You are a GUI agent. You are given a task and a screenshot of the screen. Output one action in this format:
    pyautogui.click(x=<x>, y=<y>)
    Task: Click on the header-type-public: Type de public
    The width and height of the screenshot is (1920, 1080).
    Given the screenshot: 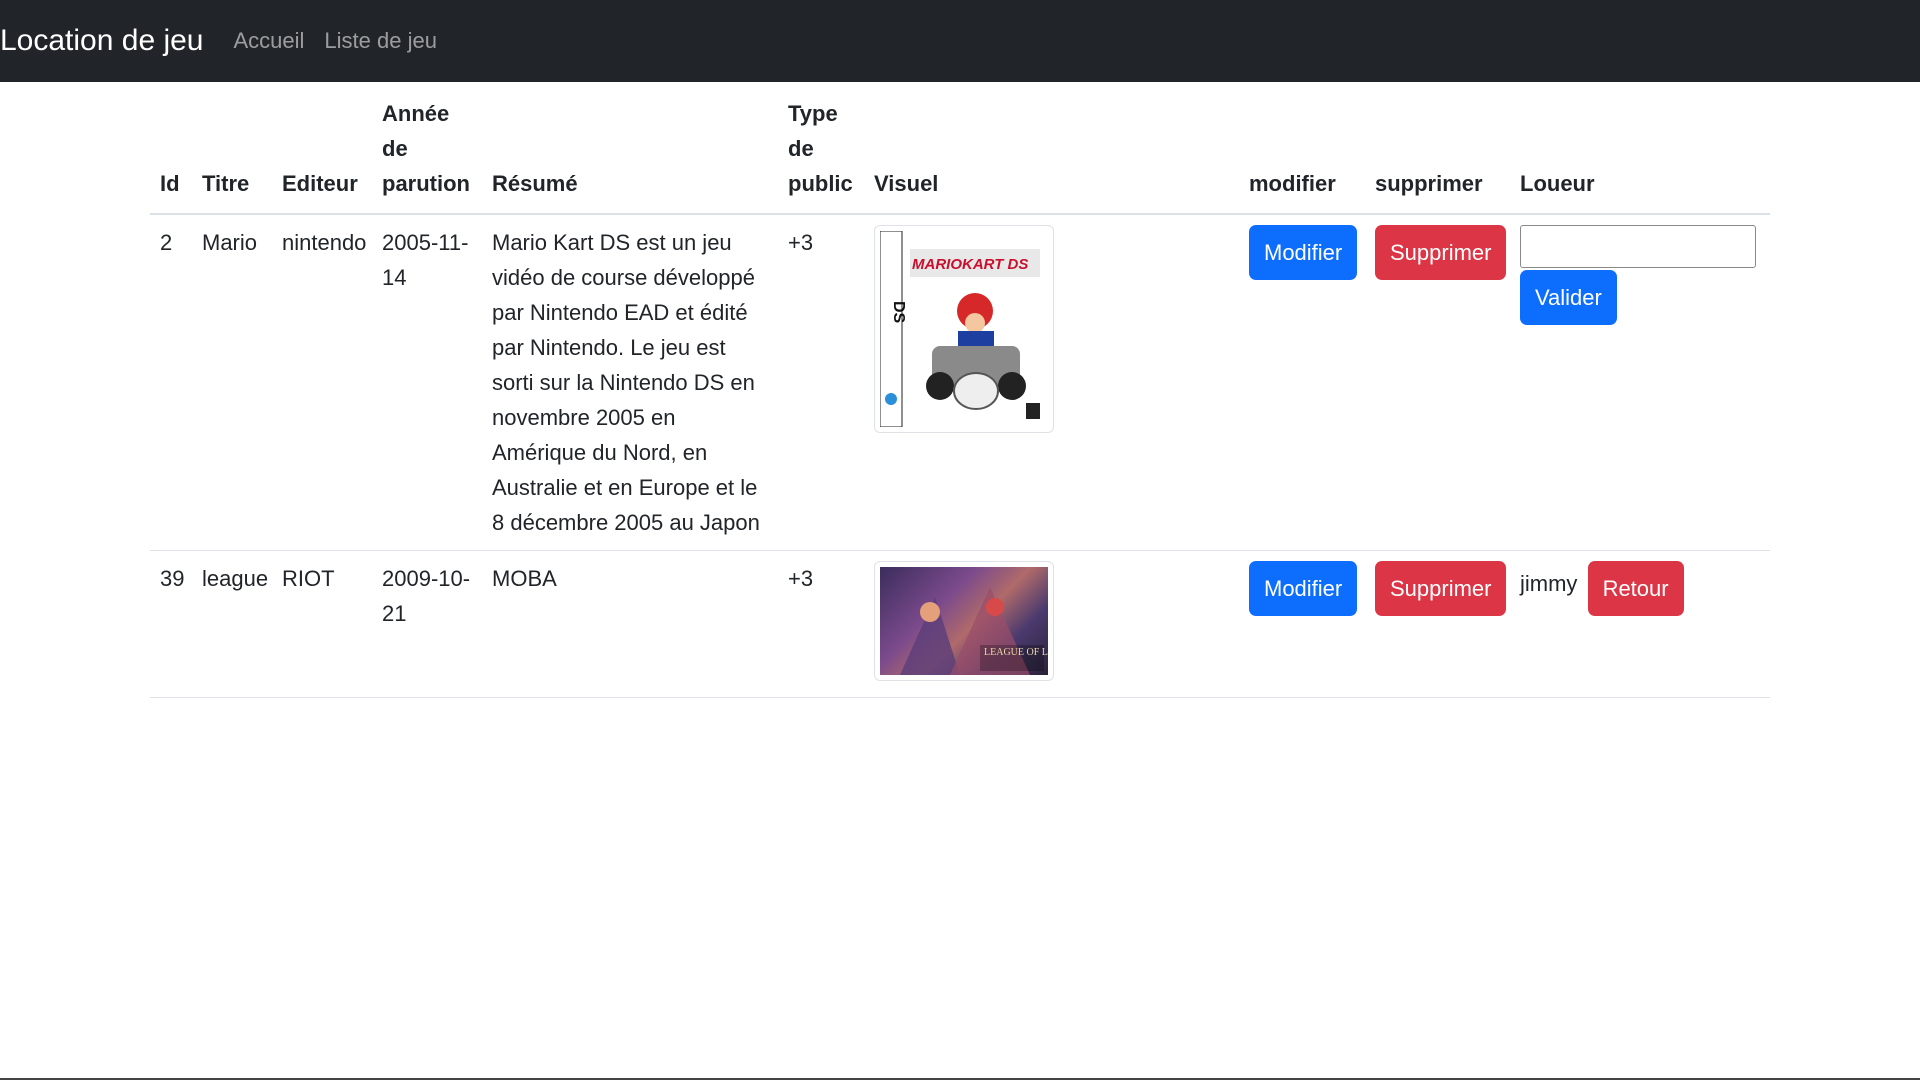 What is the action you would take?
    pyautogui.click(x=821, y=148)
    